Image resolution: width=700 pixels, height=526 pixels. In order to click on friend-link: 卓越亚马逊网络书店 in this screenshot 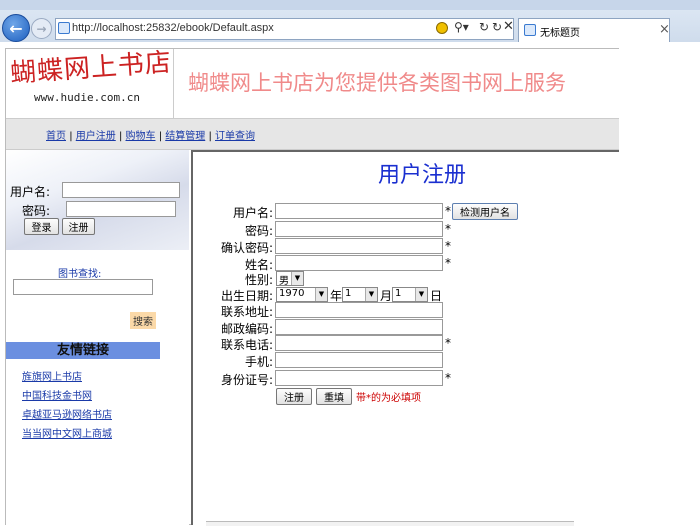, I will do `click(67, 413)`.